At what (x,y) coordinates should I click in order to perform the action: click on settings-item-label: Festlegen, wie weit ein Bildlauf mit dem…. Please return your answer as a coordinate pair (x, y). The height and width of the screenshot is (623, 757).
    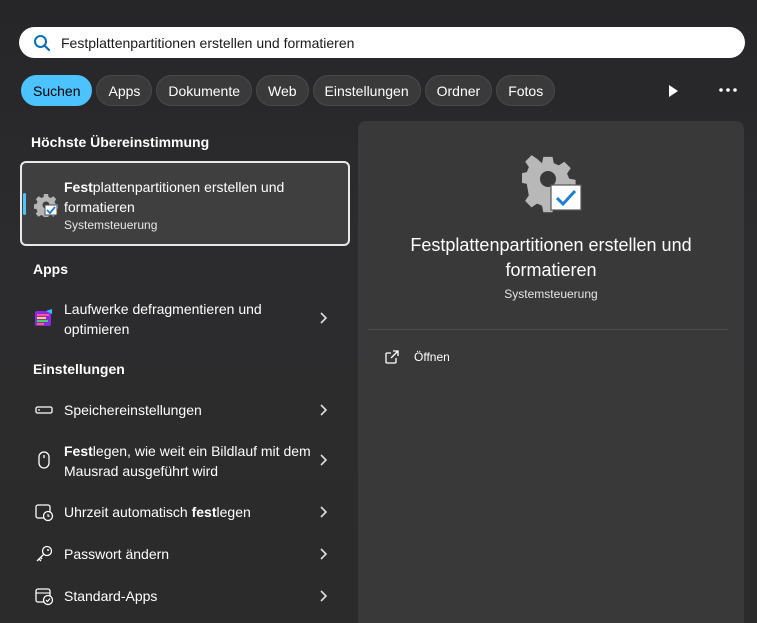
    Looking at the image, I should click on (187, 461).